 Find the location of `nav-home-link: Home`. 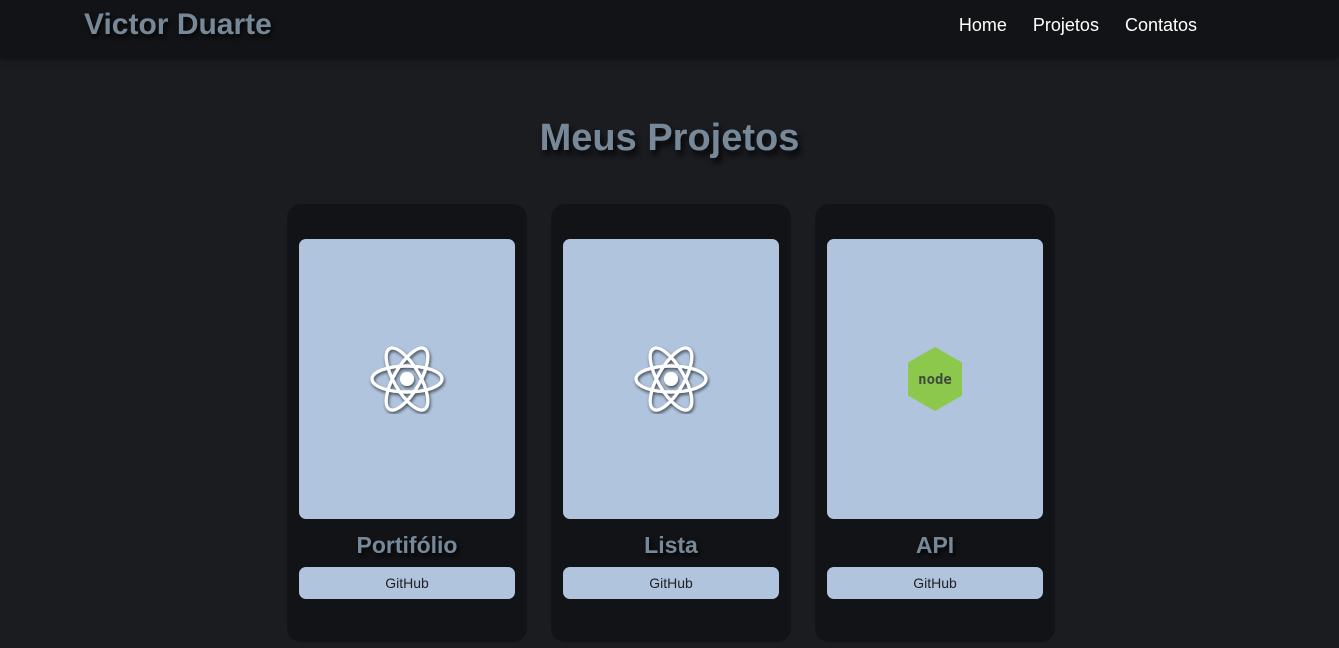

nav-home-link: Home is located at coordinates (983, 25).